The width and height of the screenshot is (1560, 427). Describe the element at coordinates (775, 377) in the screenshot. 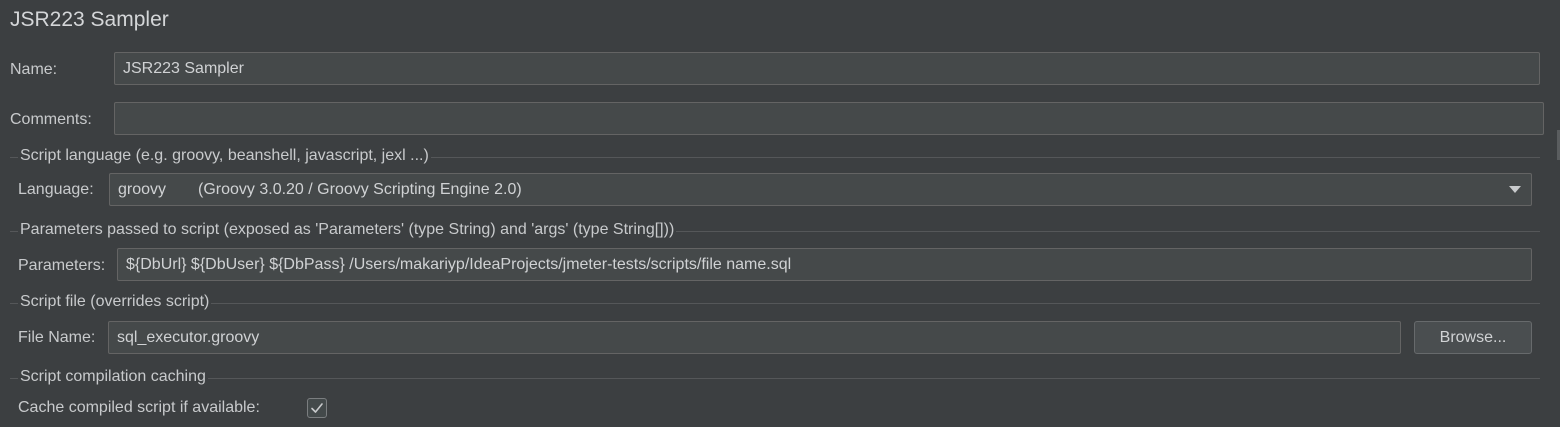

I see `caching-section: Script compilation caching` at that location.